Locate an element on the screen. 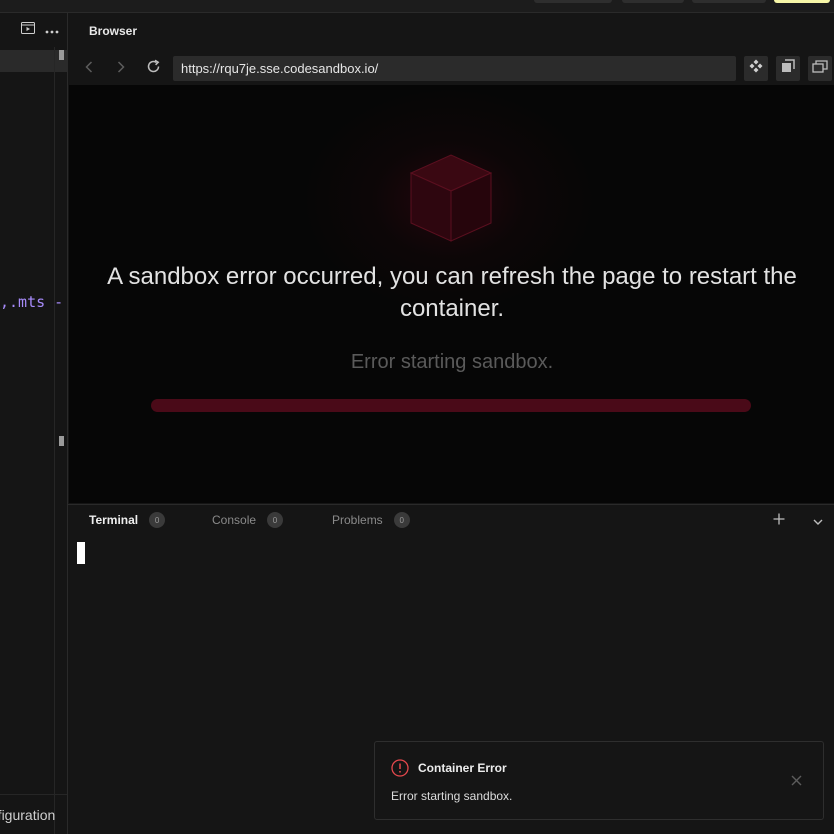 This screenshot has width=834, height=834. new-window-icon is located at coordinates (788, 68).